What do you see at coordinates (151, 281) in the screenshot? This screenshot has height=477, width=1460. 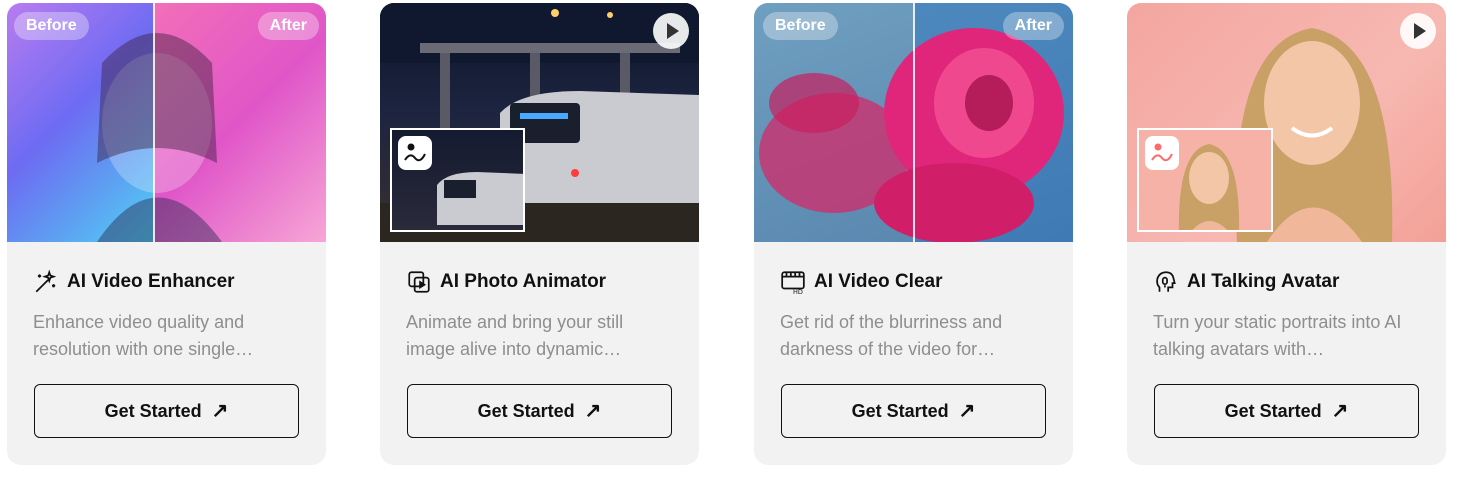 I see `card-title: AI Video Enhancer` at bounding box center [151, 281].